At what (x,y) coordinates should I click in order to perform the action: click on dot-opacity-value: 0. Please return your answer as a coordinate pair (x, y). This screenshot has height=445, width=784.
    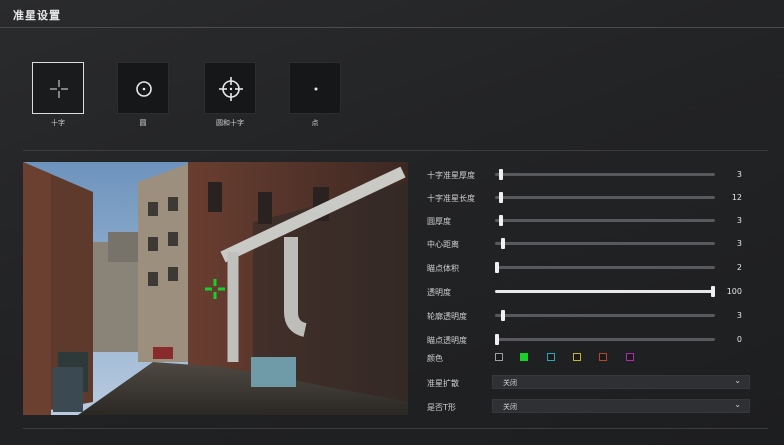
    Looking at the image, I should click on (739, 339).